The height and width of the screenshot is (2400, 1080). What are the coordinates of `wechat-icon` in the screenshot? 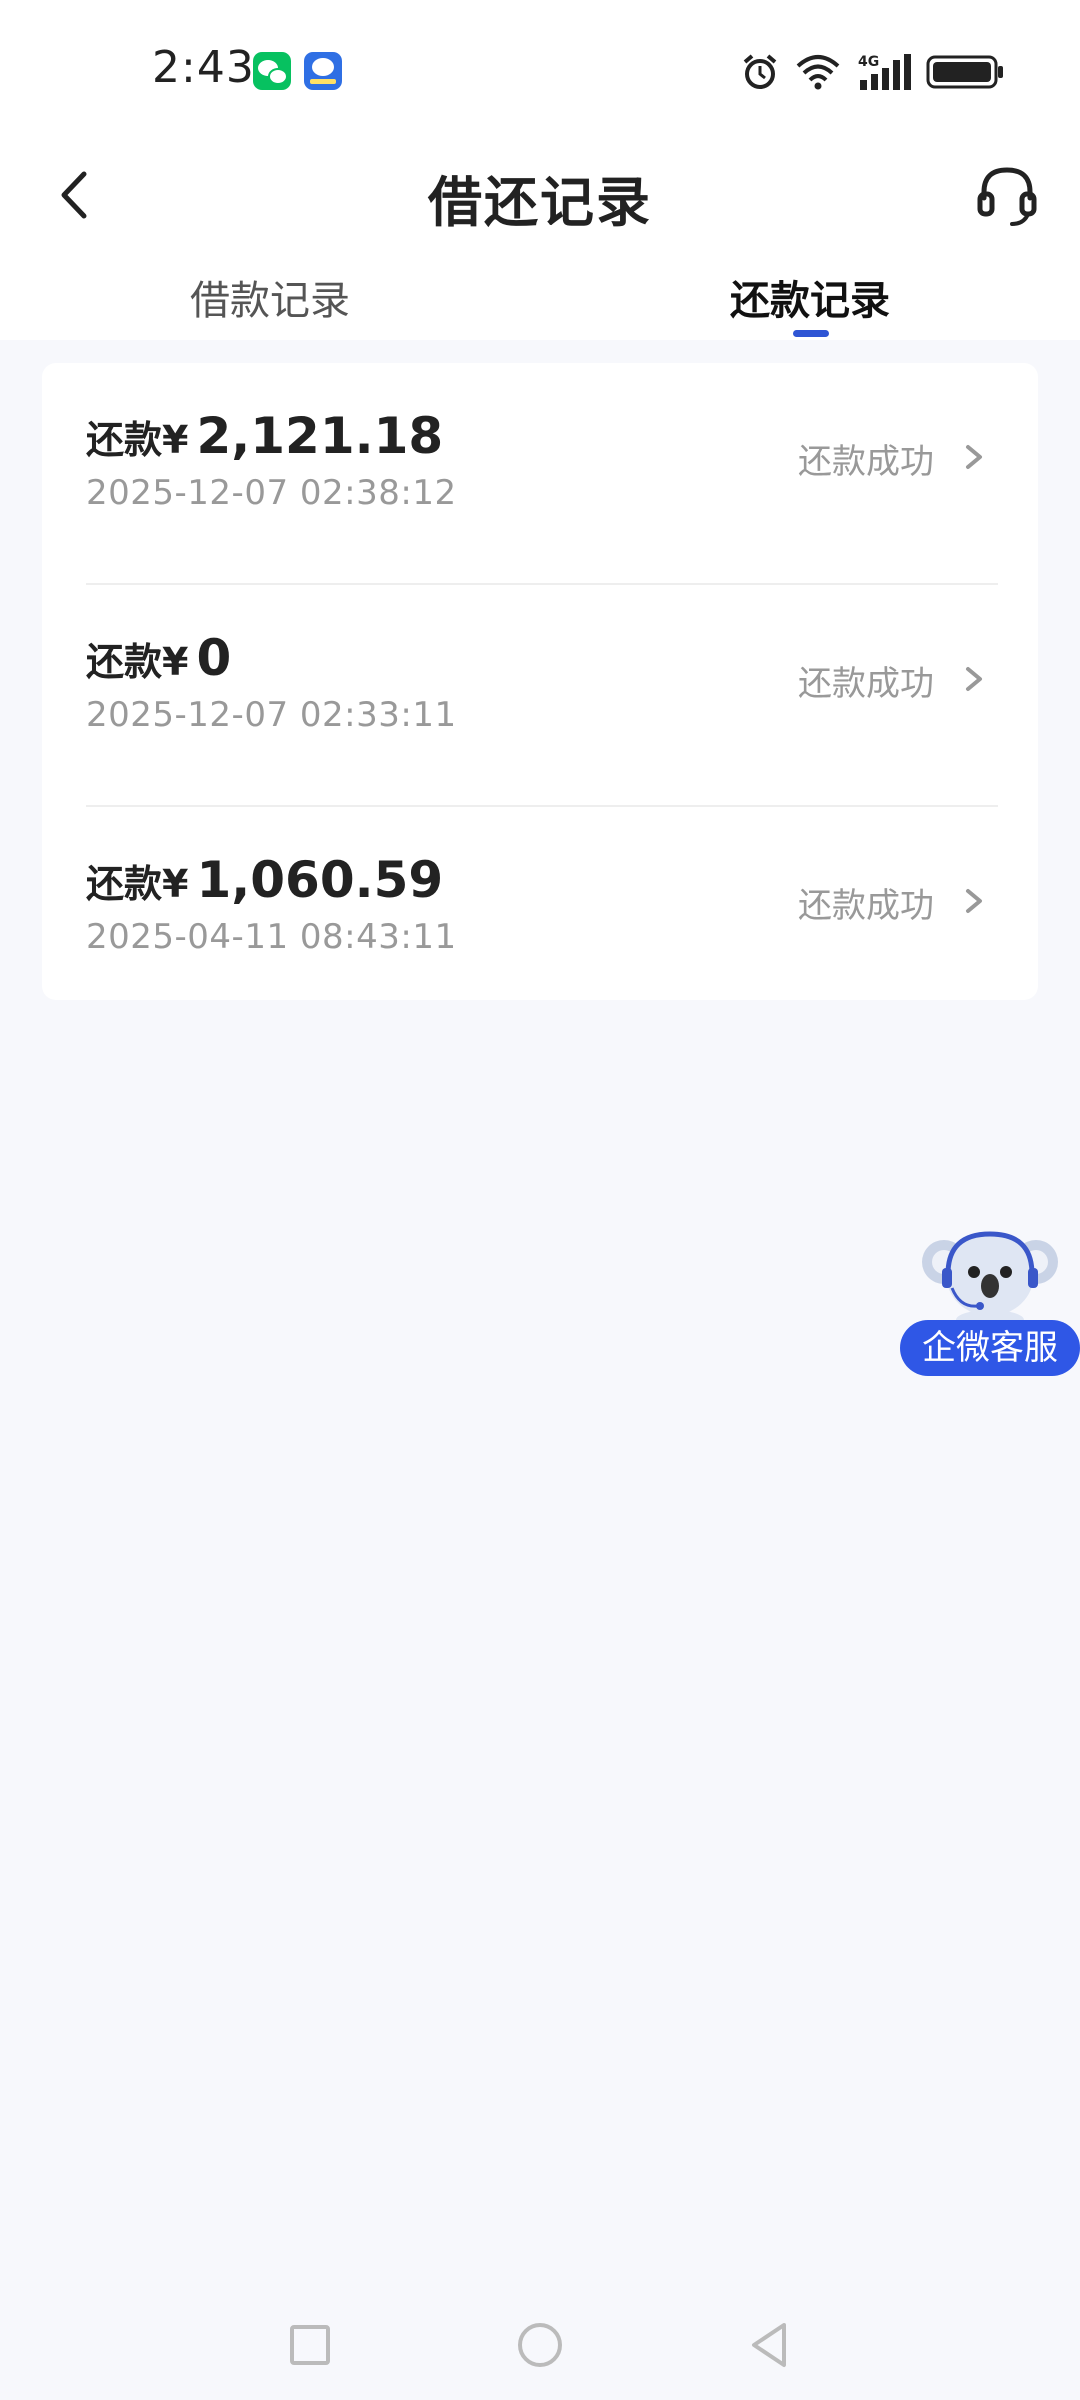 It's located at (272, 71).